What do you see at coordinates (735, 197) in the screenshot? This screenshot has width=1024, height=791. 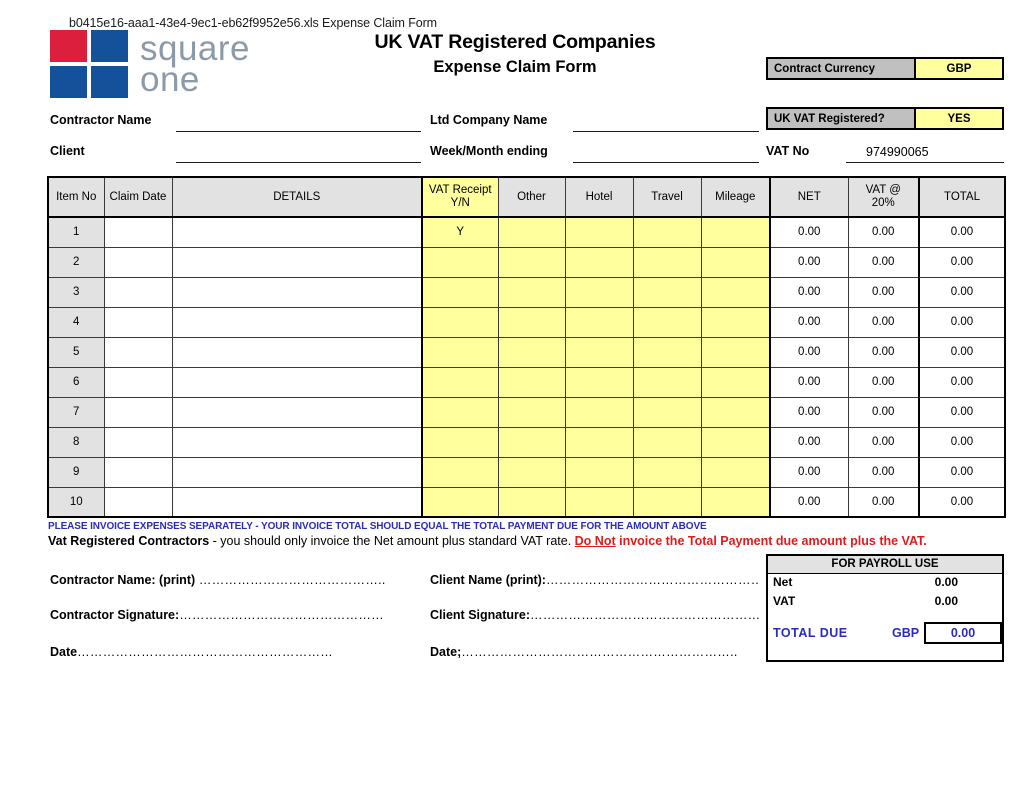 I see `header-mileage: Mileage` at bounding box center [735, 197].